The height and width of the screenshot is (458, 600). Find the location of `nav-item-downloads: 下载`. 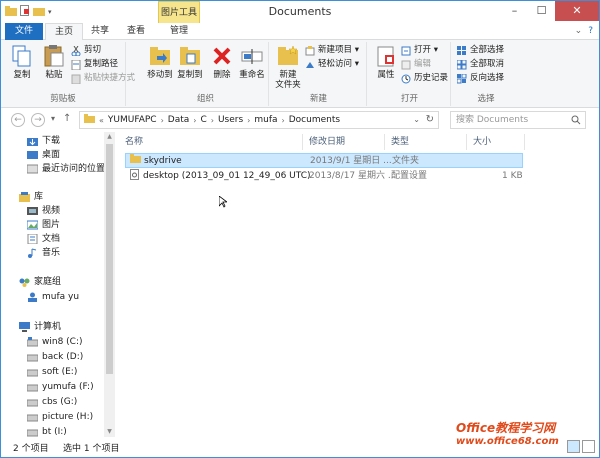

nav-item-downloads: 下载 is located at coordinates (43, 141).